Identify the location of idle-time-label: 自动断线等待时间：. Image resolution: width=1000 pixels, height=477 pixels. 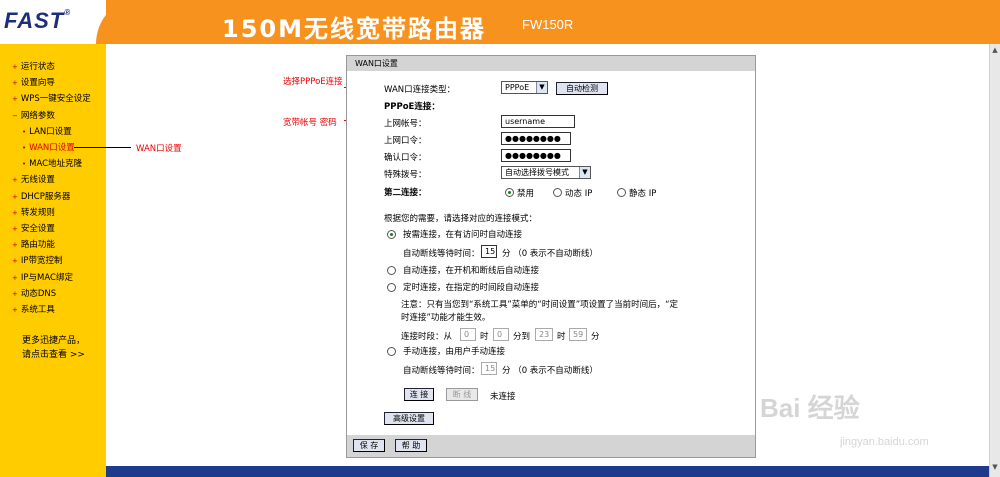
(441, 254).